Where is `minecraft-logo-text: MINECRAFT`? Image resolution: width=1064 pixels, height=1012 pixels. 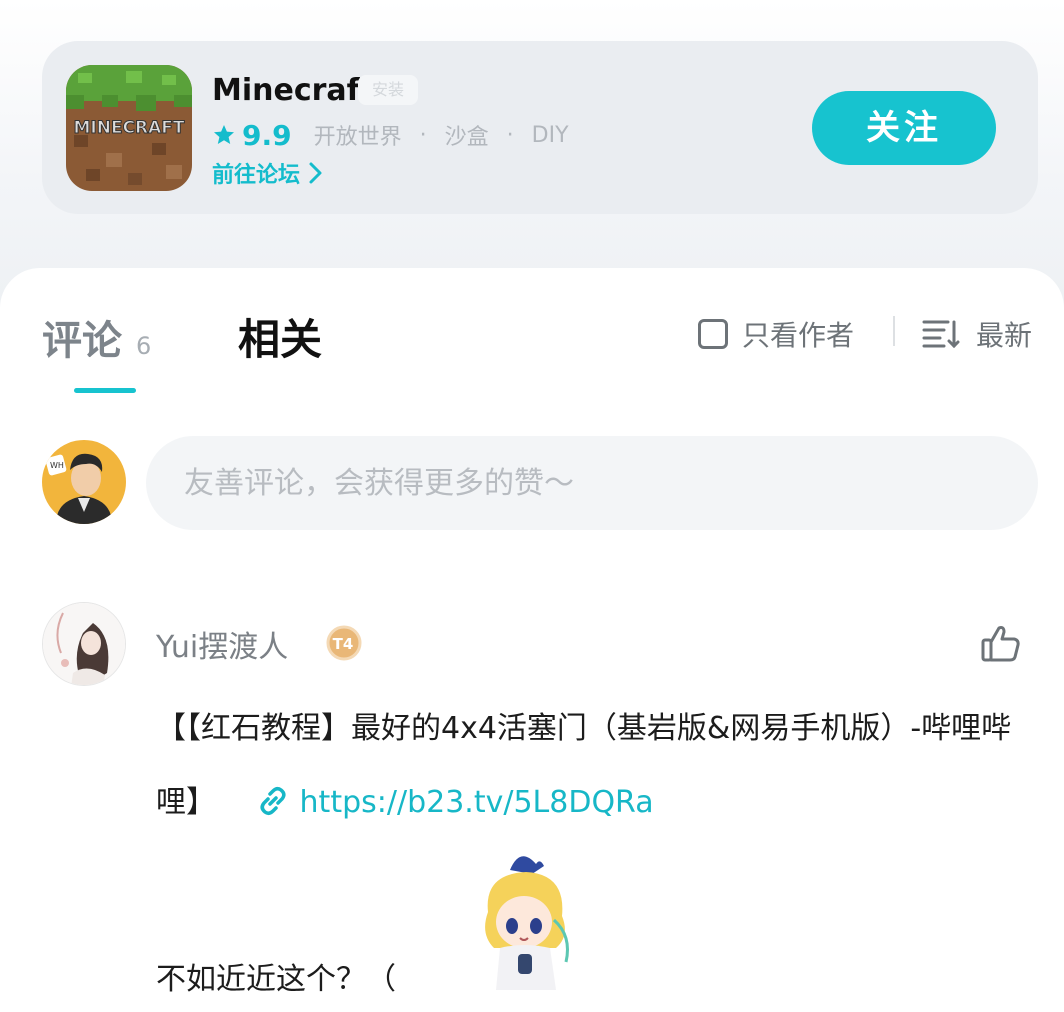 minecraft-logo-text: MINECRAFT is located at coordinates (128, 128).